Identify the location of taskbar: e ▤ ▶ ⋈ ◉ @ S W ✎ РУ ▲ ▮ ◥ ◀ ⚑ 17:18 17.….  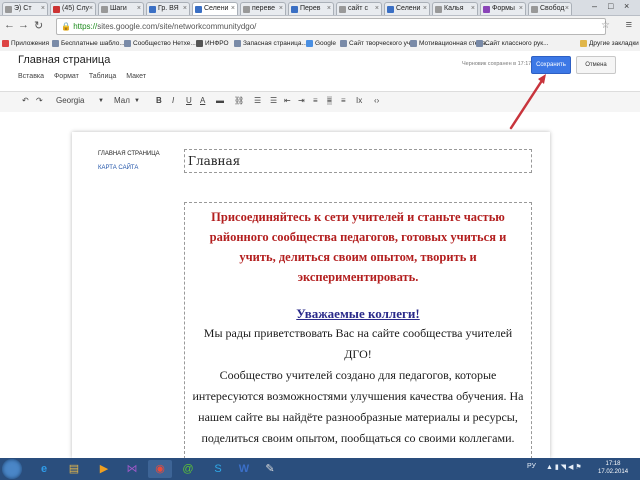
(320, 469).